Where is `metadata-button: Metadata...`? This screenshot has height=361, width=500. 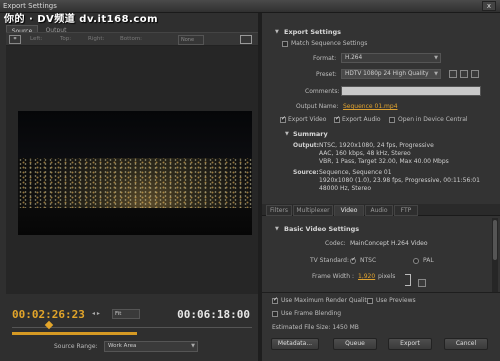
metadata-button: Metadata... is located at coordinates (295, 344).